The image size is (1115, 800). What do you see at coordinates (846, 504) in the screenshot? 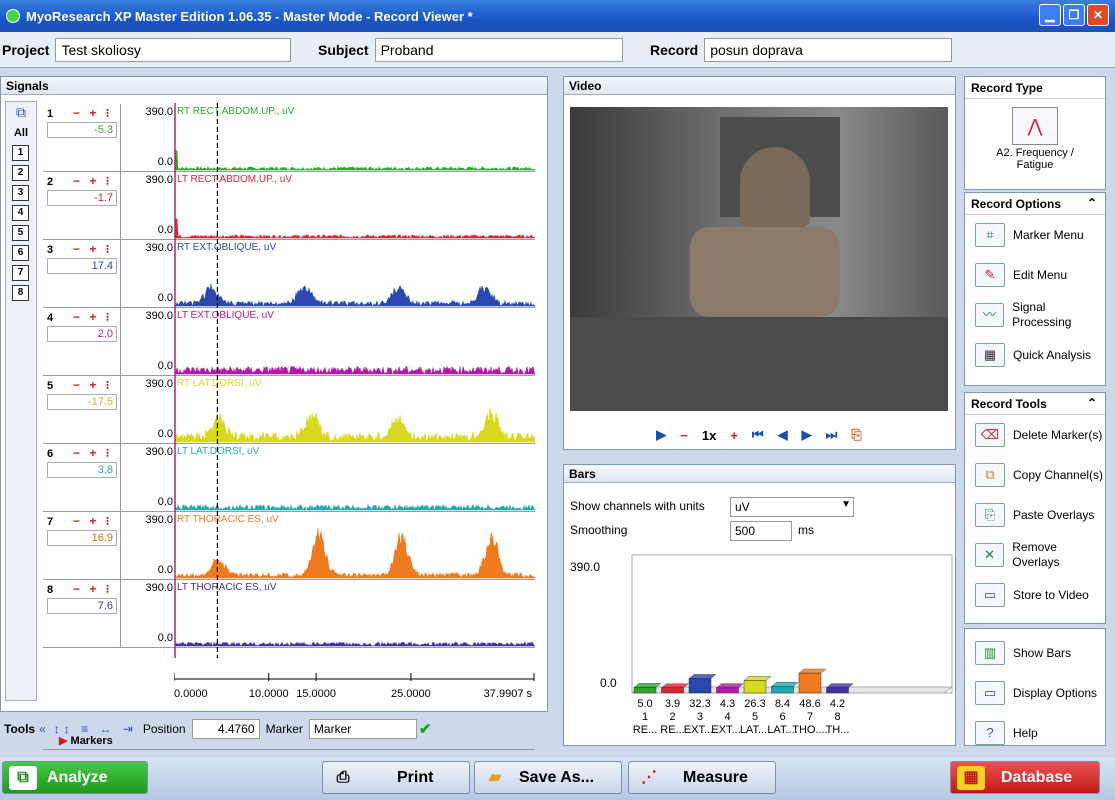
I see `dropdown-icon: ▼` at bounding box center [846, 504].